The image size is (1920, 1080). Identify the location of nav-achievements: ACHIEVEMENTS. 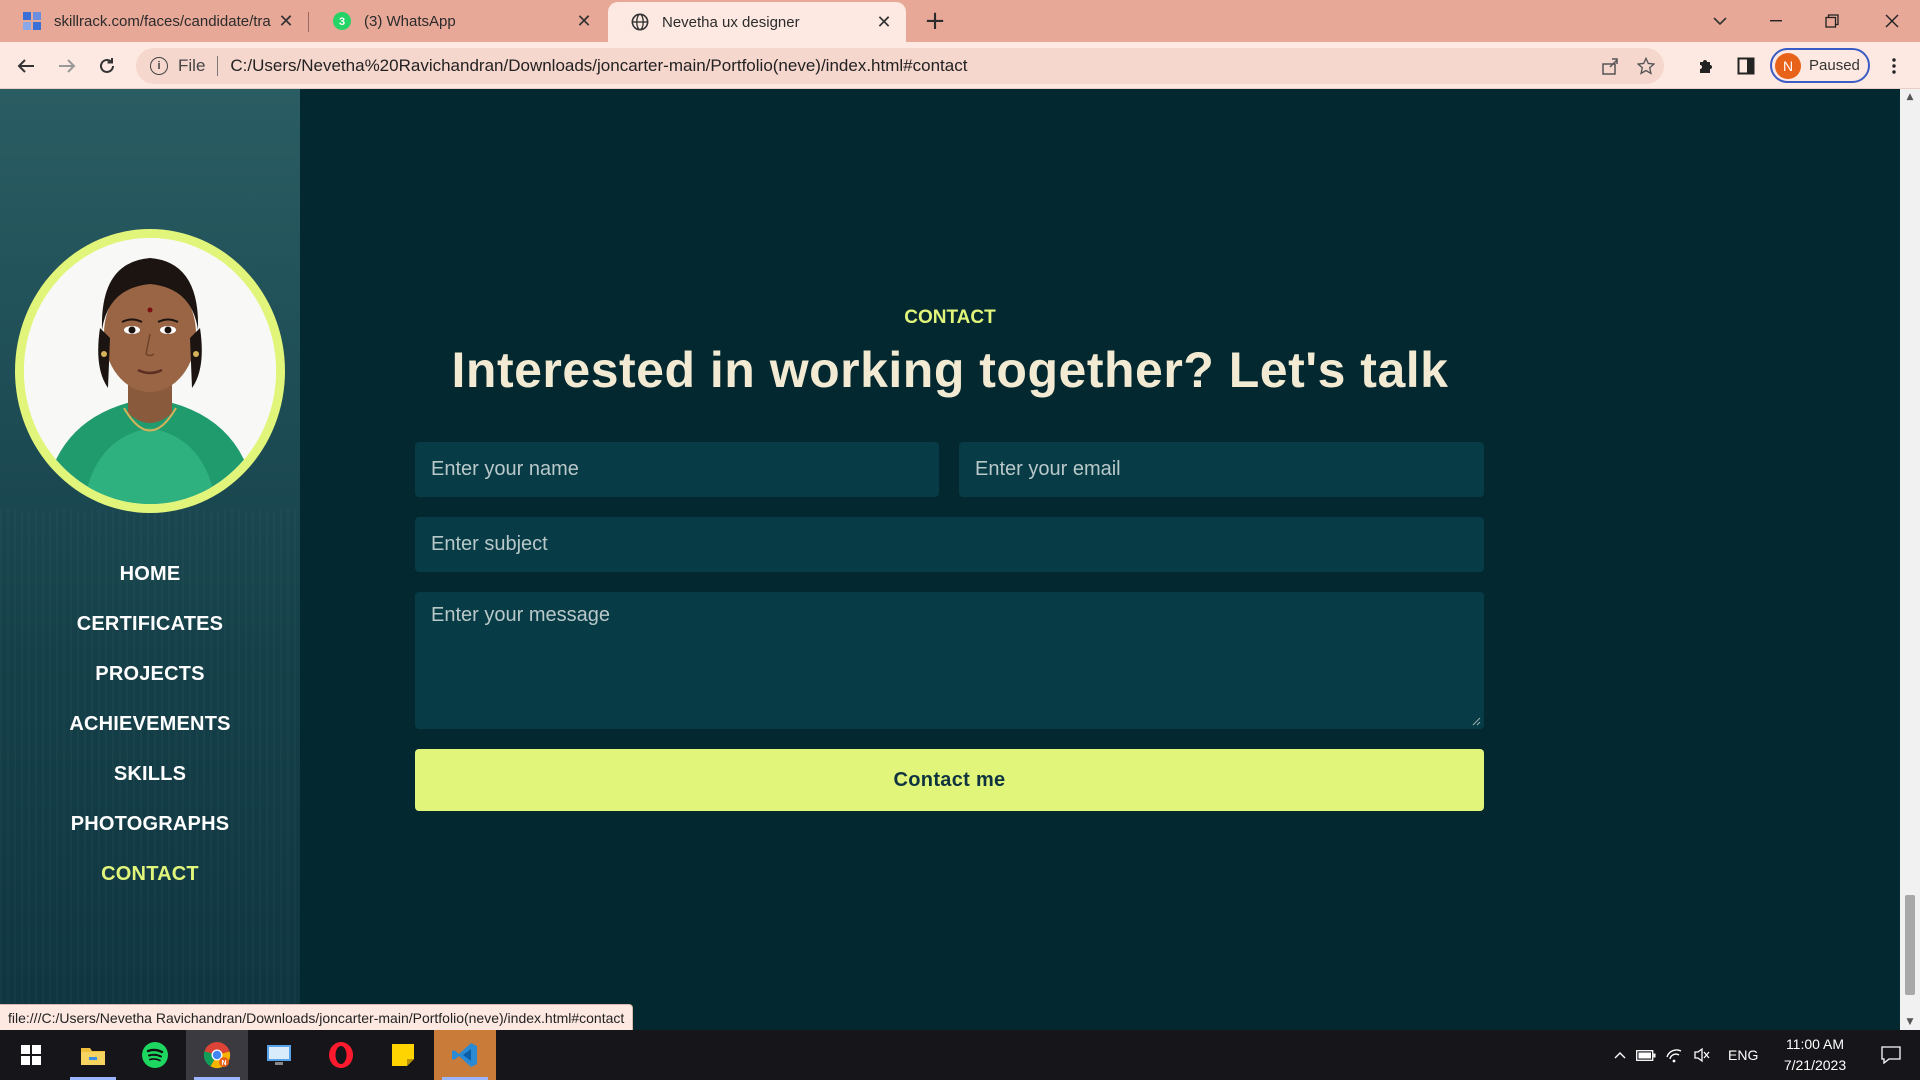
(150, 724).